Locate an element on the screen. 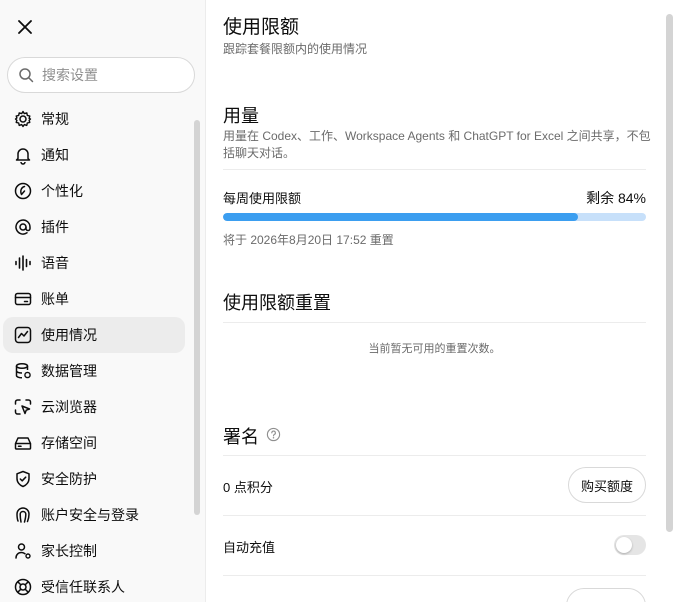 The height and width of the screenshot is (602, 675). at-sign-icon is located at coordinates (23, 227).